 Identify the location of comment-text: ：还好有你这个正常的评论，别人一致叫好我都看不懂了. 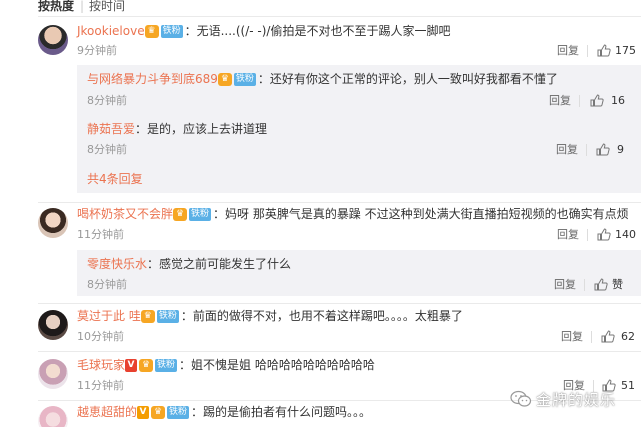
(407, 79).